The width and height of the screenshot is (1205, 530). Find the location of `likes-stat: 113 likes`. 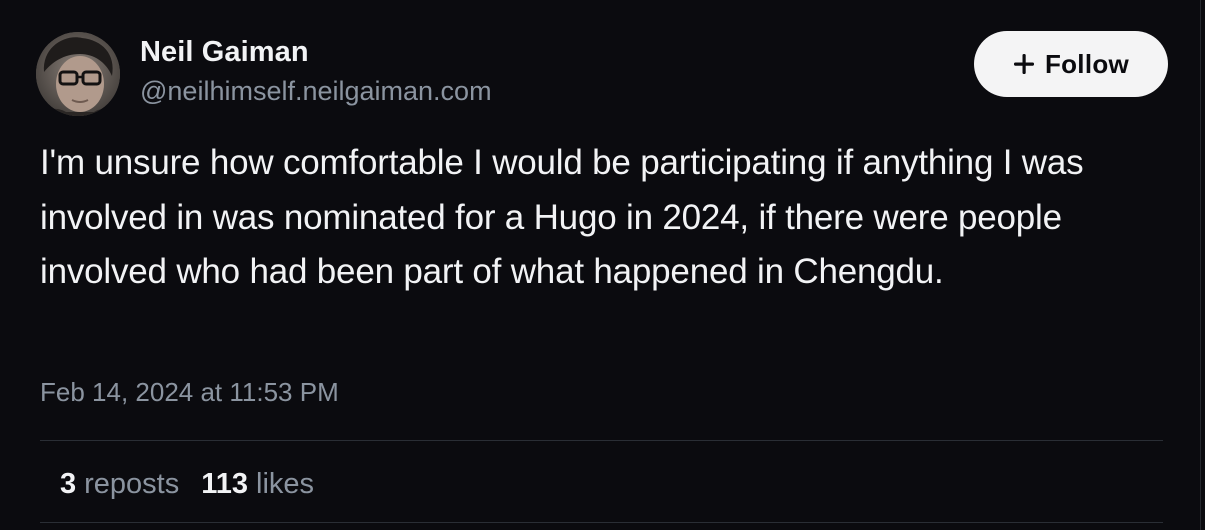

likes-stat: 113 likes is located at coordinates (257, 484).